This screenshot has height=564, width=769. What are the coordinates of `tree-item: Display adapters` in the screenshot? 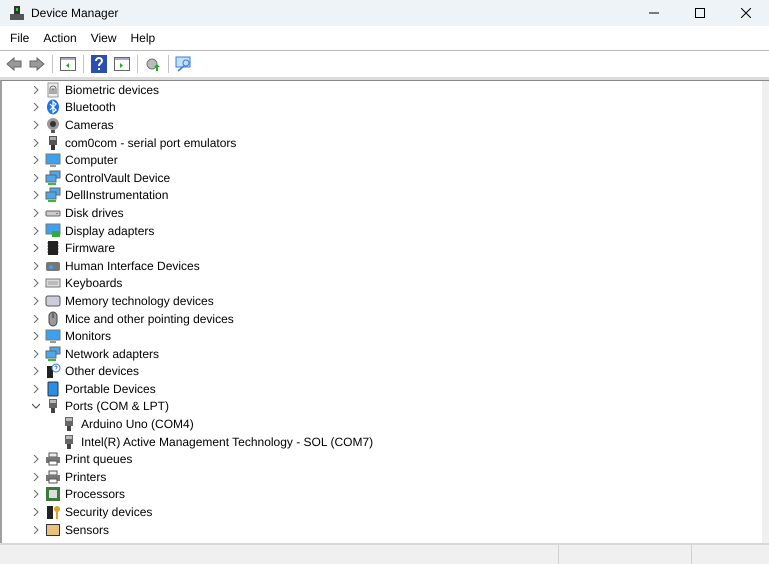 It's located at (109, 231).